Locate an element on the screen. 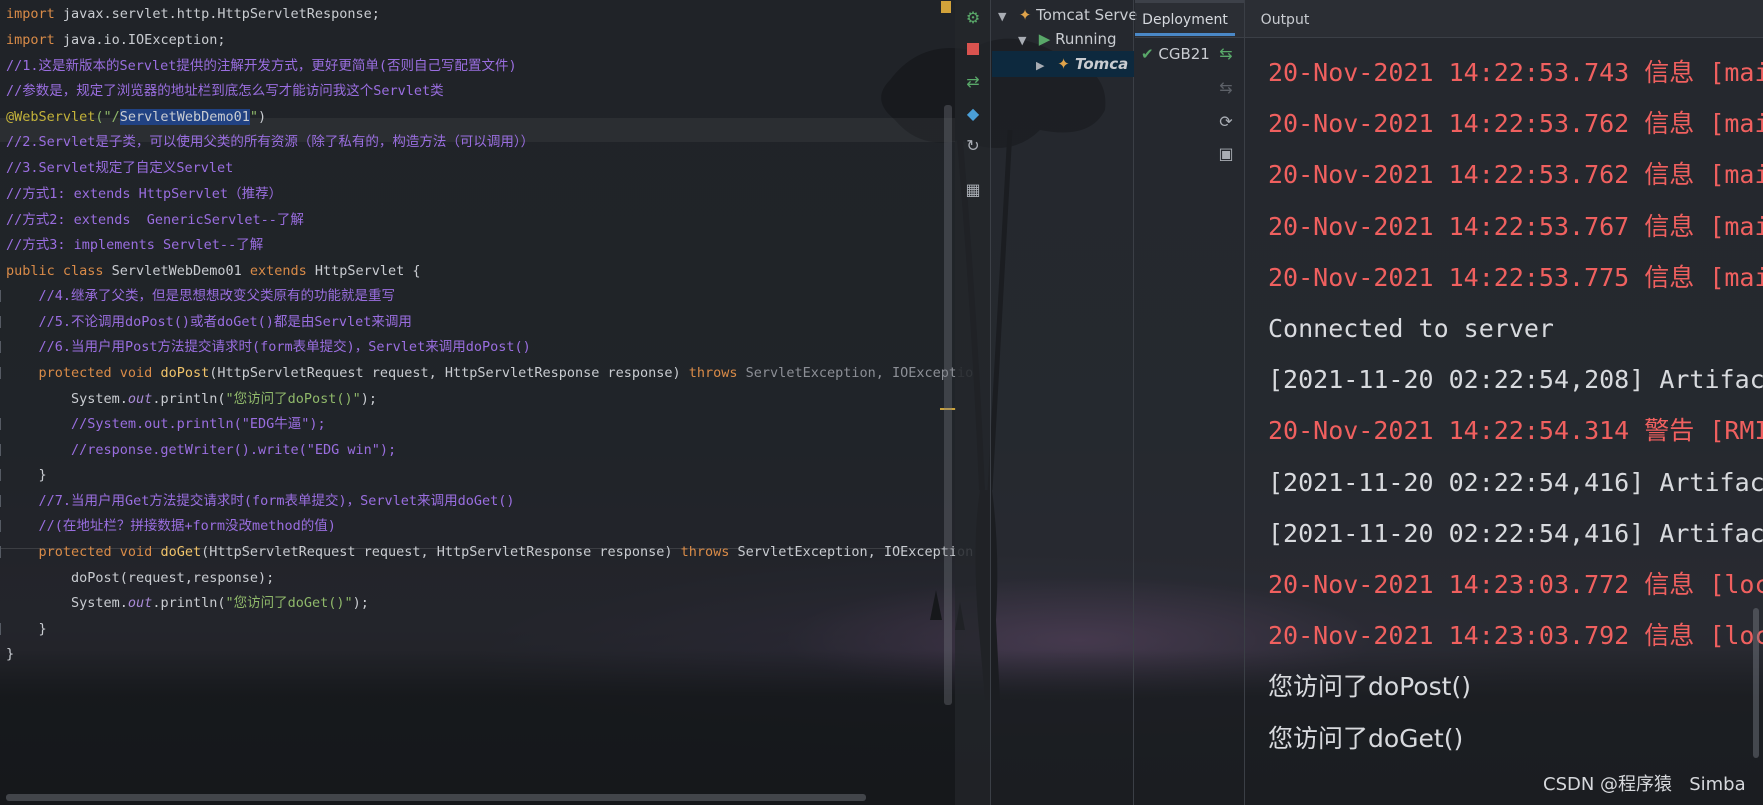 This screenshot has height=805, width=1763. deploy-icon: ⇆ is located at coordinates (1226, 54).